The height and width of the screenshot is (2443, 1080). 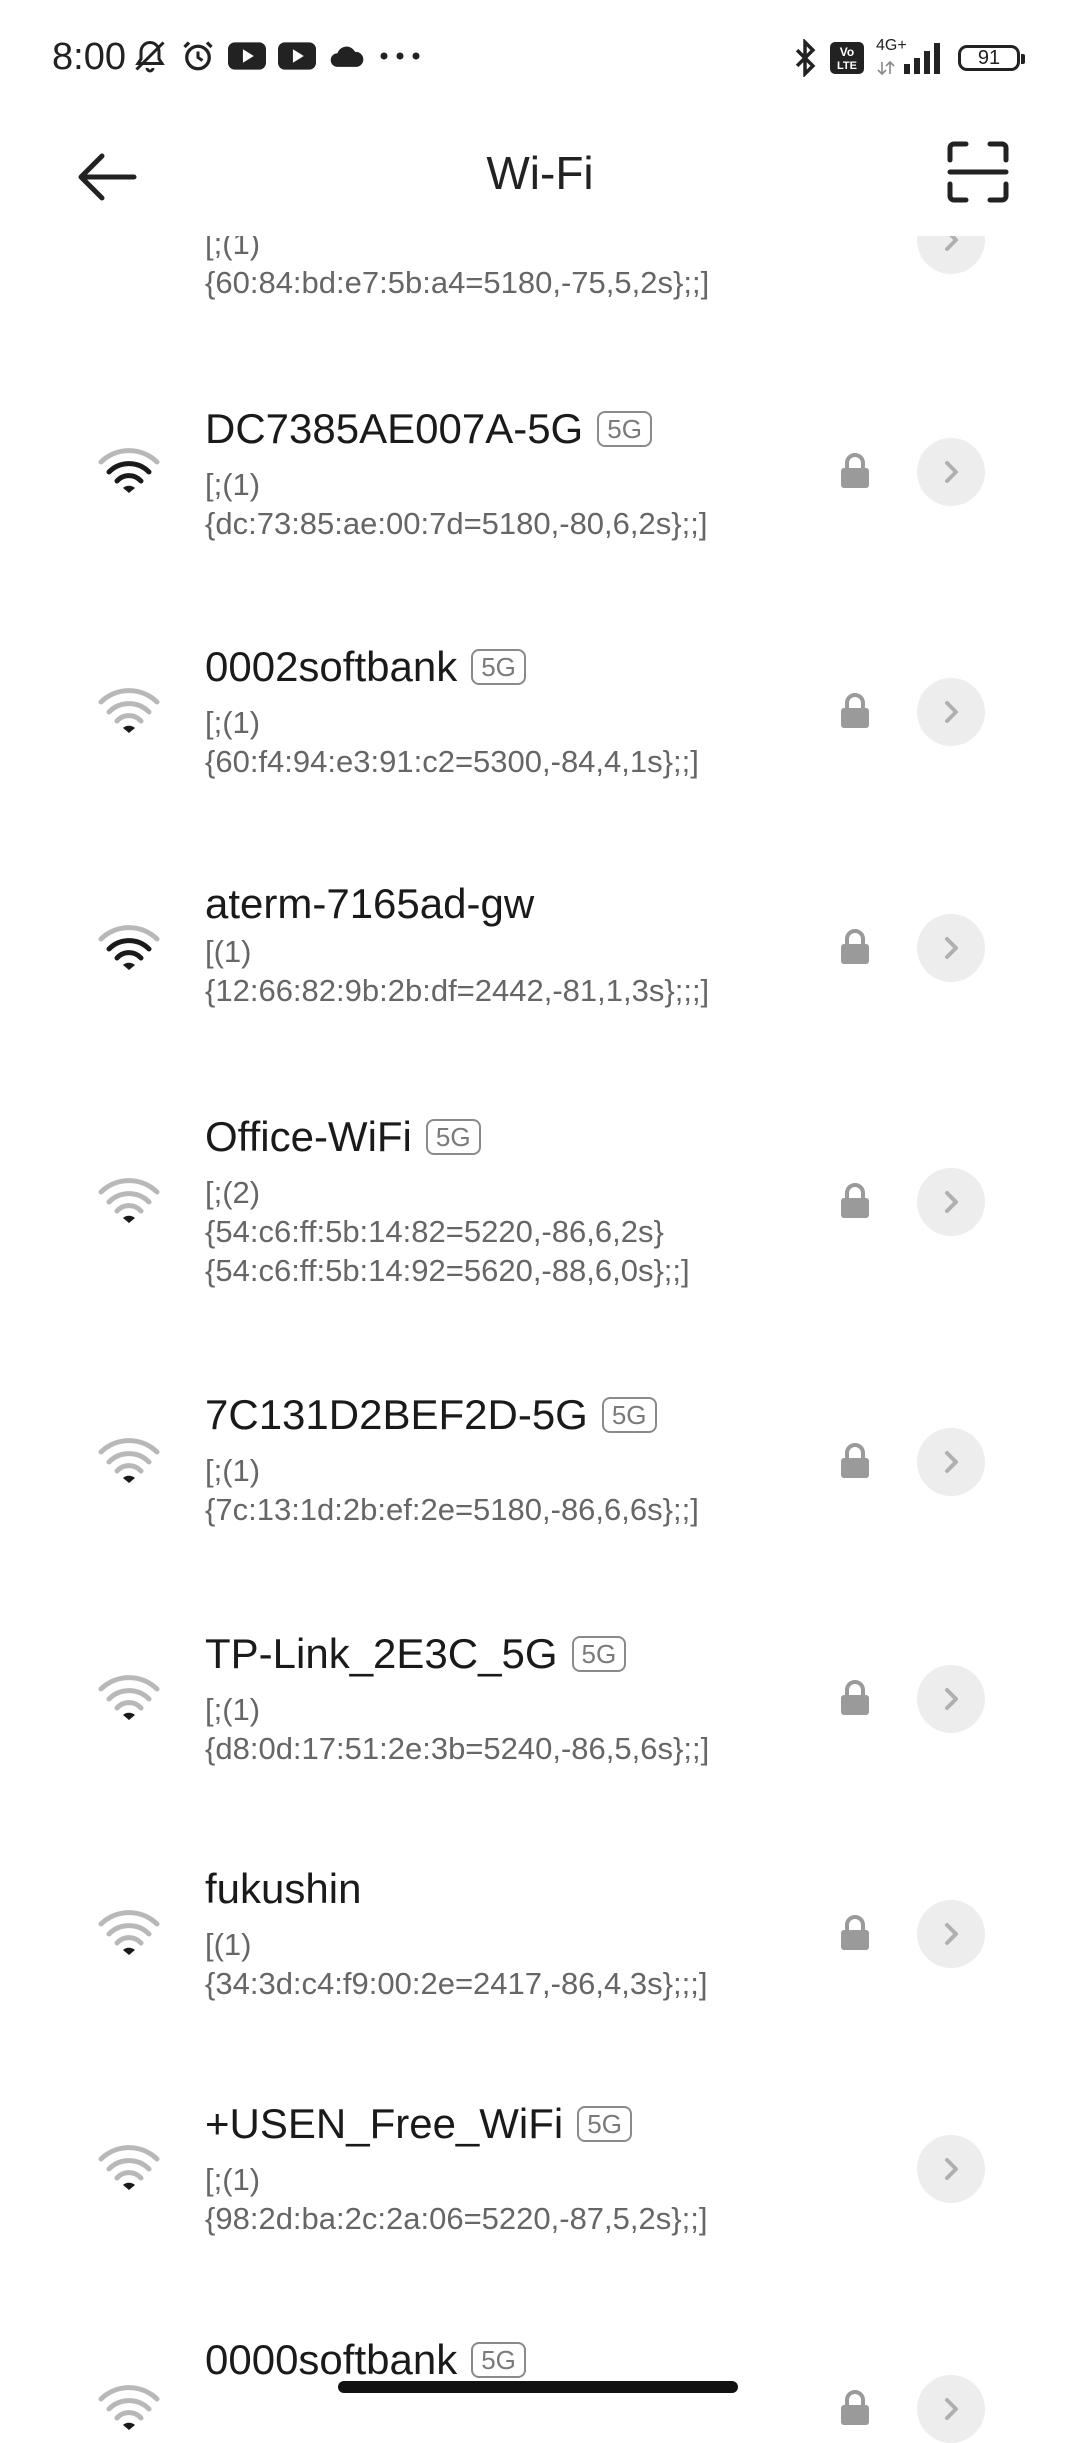 I want to click on network-name: 7C131D2BEF2D-5G 5G, so click(x=431, y=1415).